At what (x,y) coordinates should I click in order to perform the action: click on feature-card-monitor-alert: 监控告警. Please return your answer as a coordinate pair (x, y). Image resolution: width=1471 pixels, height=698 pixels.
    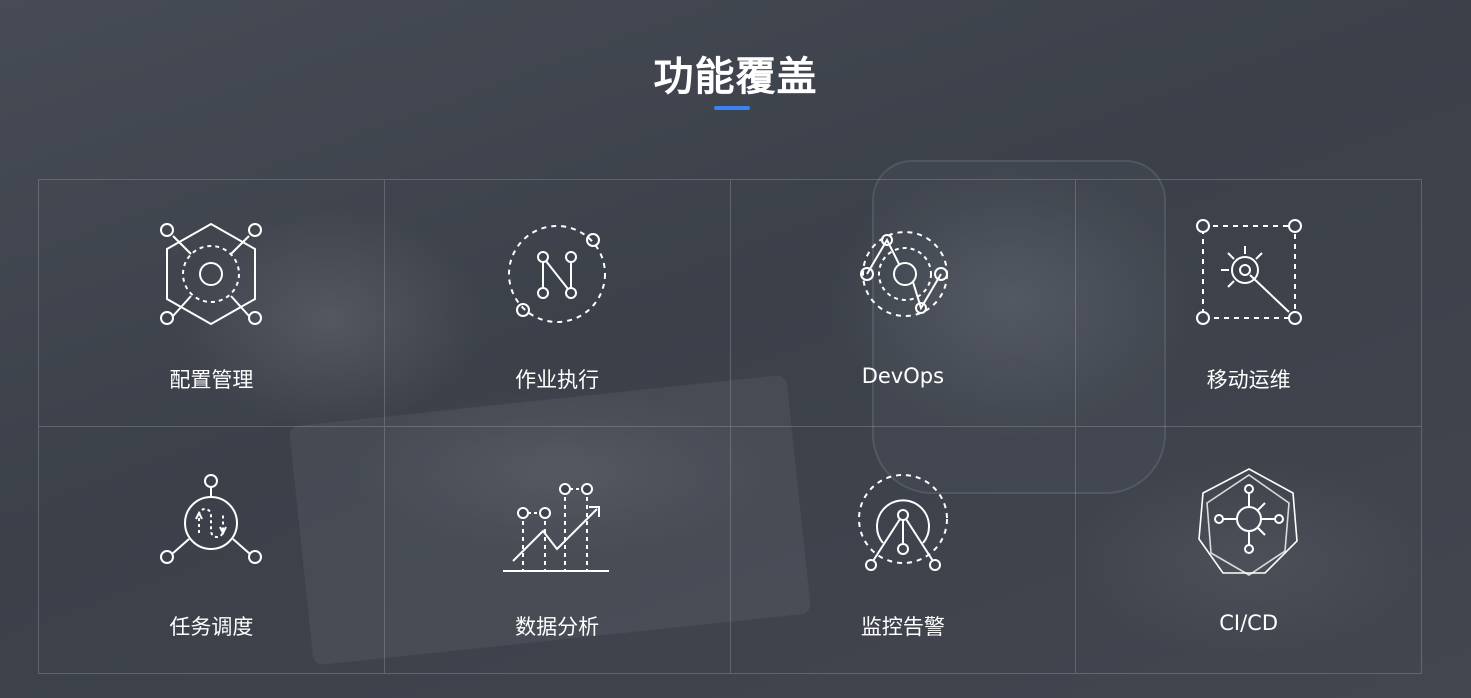
    Looking at the image, I should click on (903, 550).